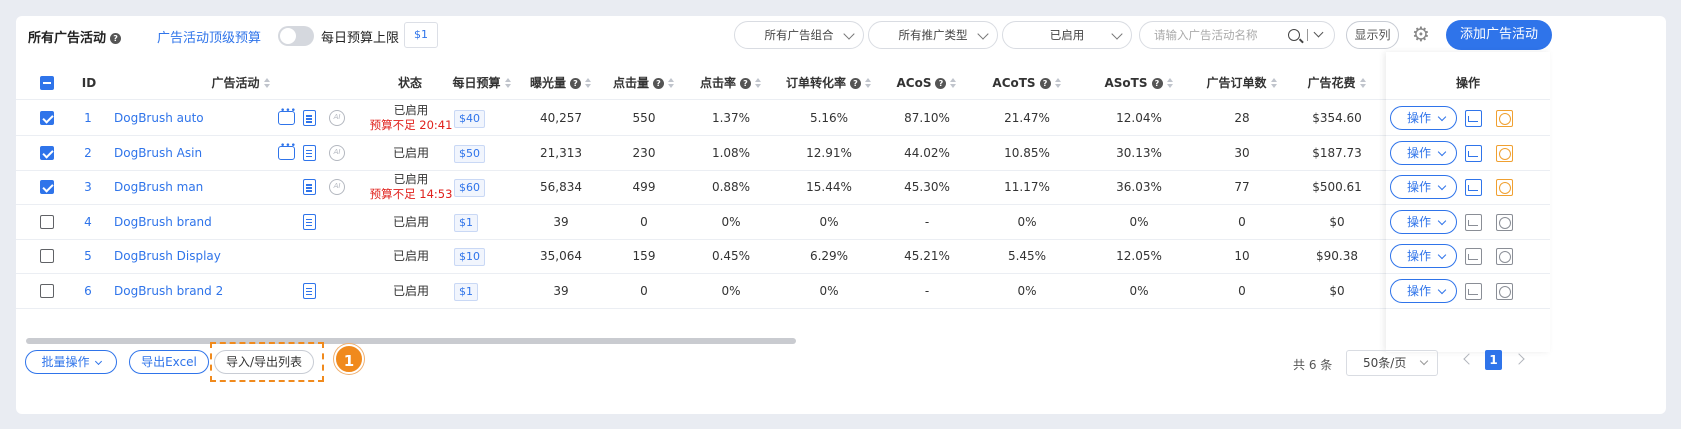 Image resolution: width=1681 pixels, height=429 pixels. Describe the element at coordinates (189, 291) in the screenshot. I see `campaign-name-link: DogBrush brand 2` at that location.